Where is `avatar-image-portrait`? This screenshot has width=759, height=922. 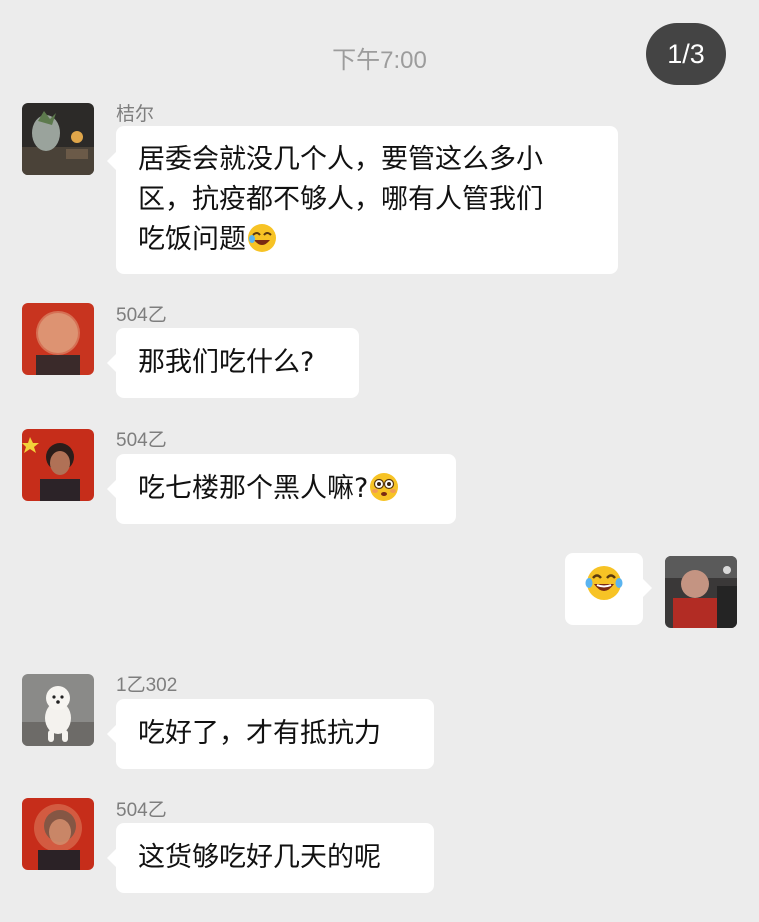
avatar-image-portrait is located at coordinates (58, 465).